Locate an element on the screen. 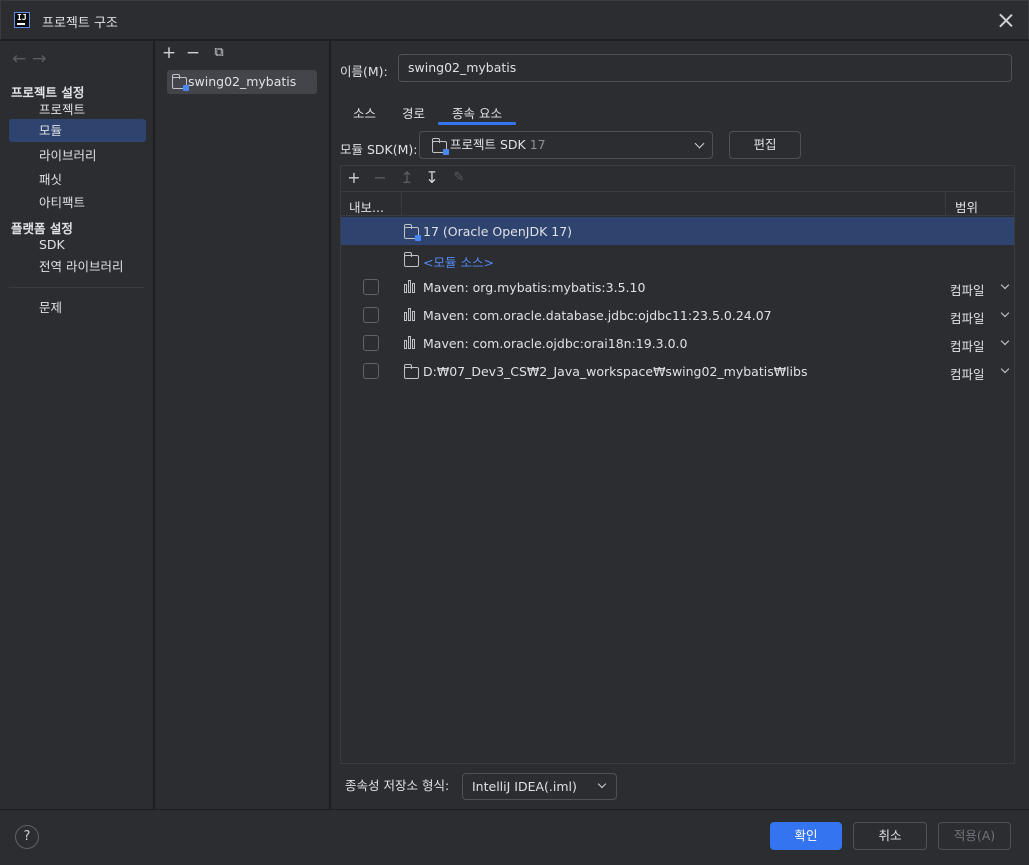  storage-format-select: IntelliJ IDEA(.iml) is located at coordinates (539, 786).